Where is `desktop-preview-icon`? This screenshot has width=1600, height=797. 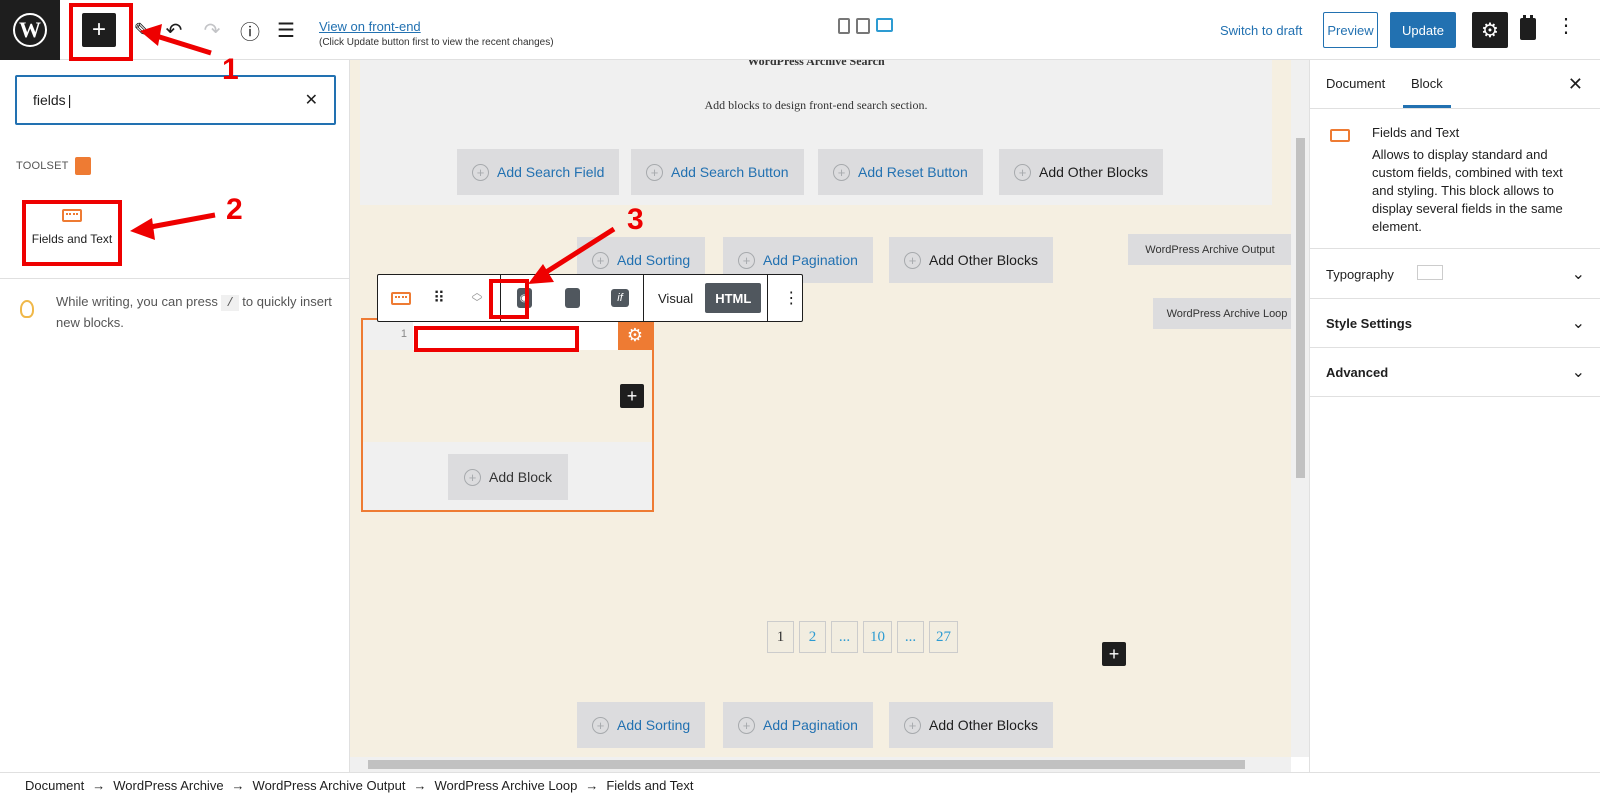 desktop-preview-icon is located at coordinates (884, 25).